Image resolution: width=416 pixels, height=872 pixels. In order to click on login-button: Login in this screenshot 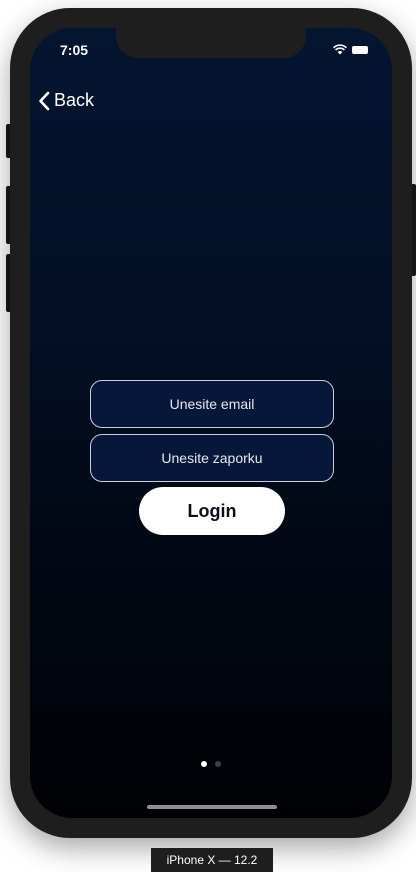, I will do `click(212, 511)`.